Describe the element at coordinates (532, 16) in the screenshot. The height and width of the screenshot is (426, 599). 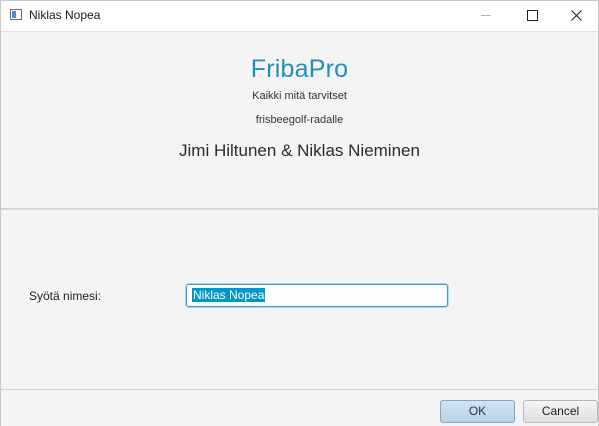
I see `maximize-button` at that location.